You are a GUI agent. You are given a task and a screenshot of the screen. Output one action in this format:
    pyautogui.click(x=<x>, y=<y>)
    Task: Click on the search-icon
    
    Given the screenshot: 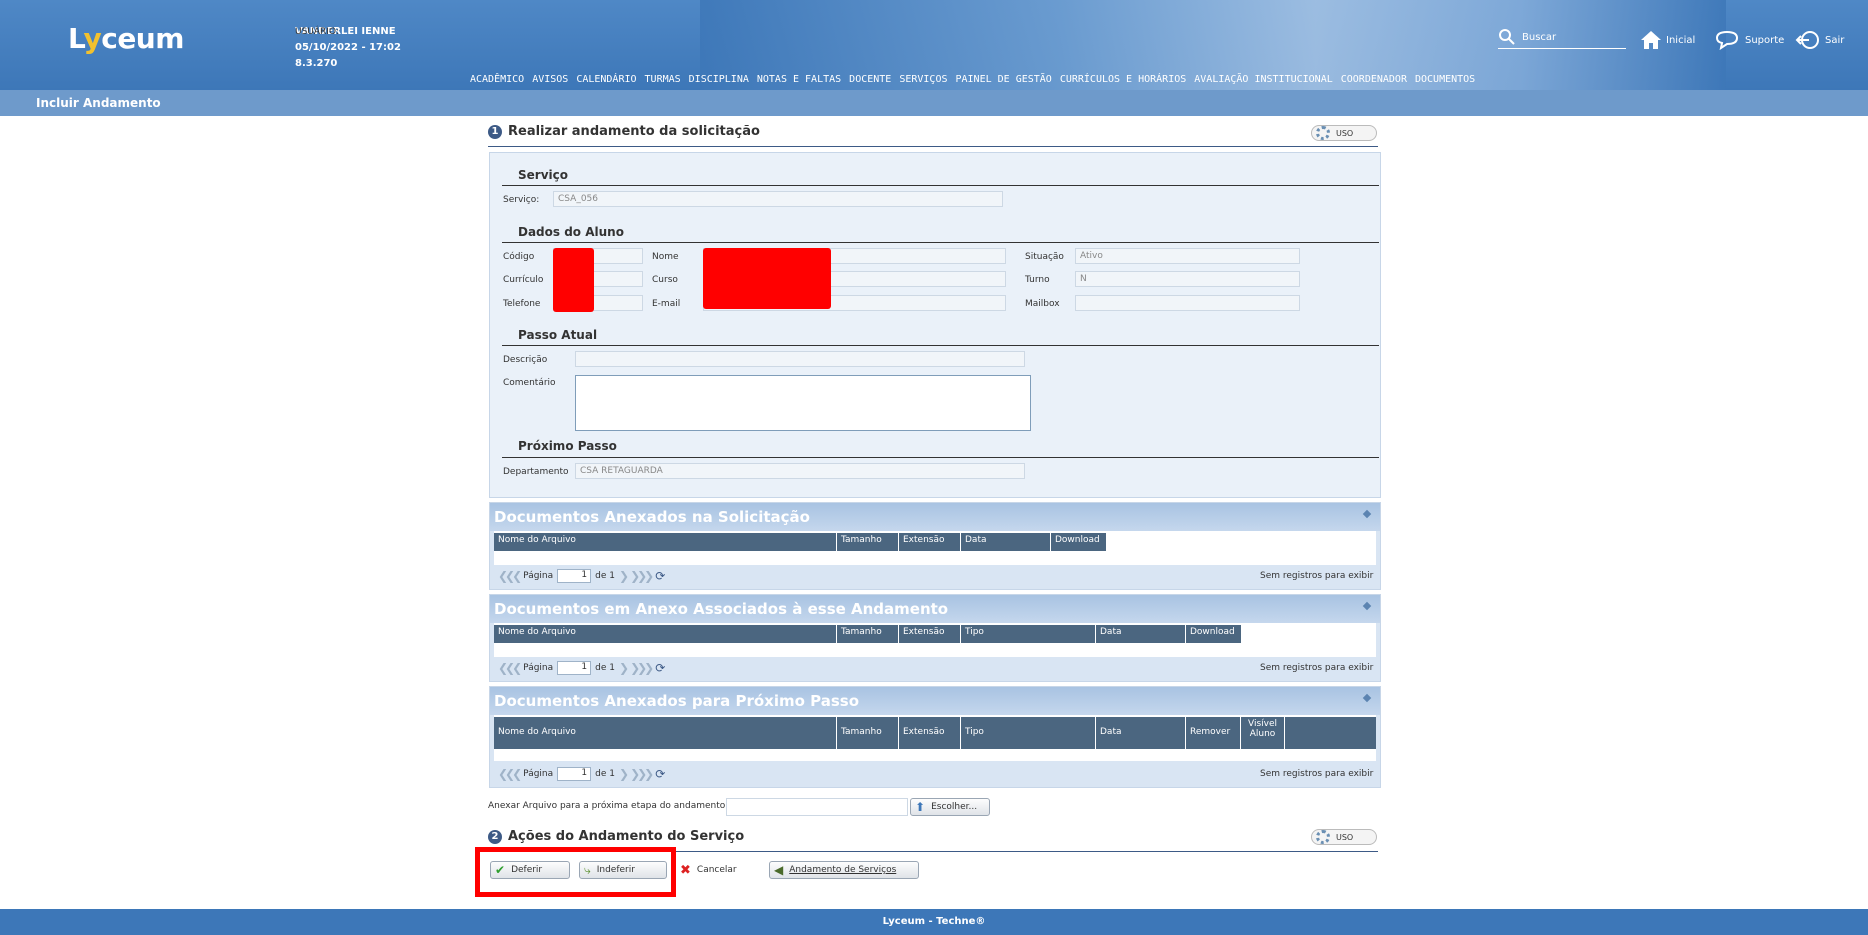 What is the action you would take?
    pyautogui.click(x=1507, y=37)
    